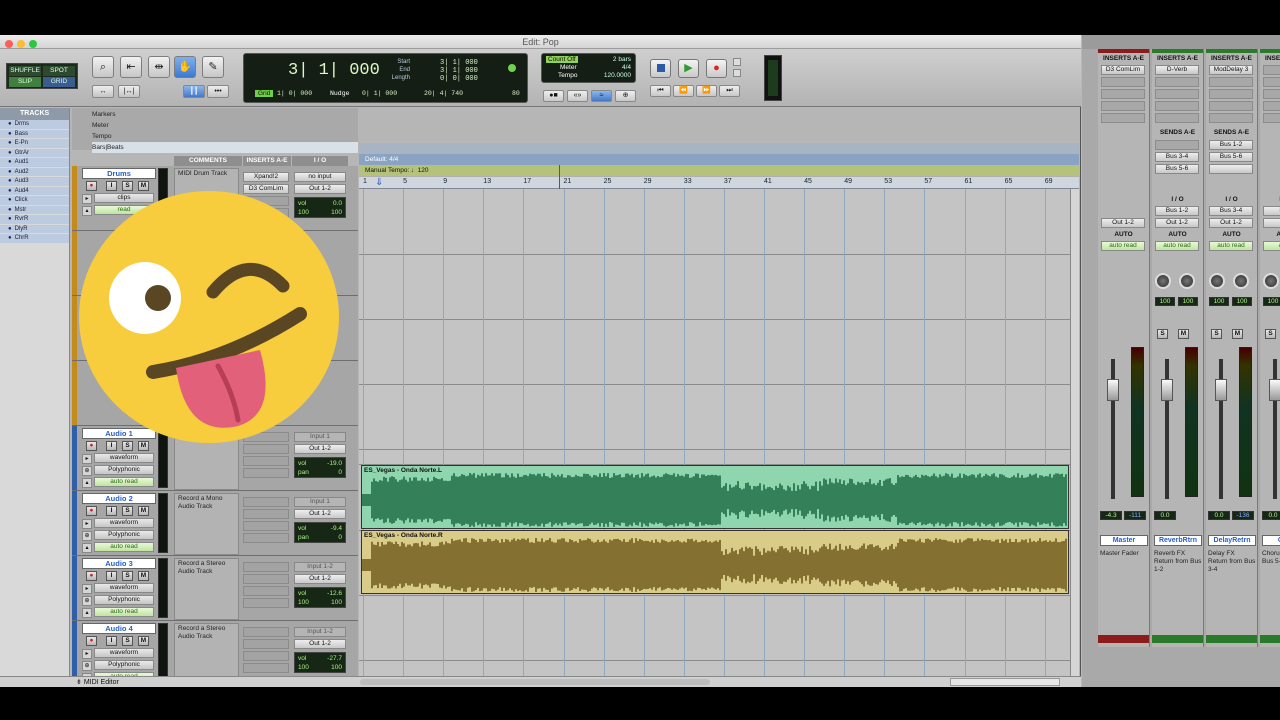 The image size is (1280, 720). Describe the element at coordinates (59, 71) in the screenshot. I see `spot-mode-button: SPOT` at that location.